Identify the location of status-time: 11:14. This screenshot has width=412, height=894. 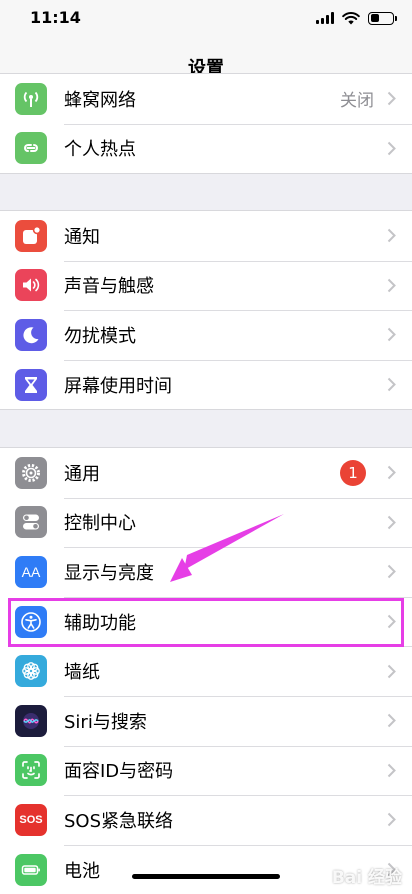
(55, 17).